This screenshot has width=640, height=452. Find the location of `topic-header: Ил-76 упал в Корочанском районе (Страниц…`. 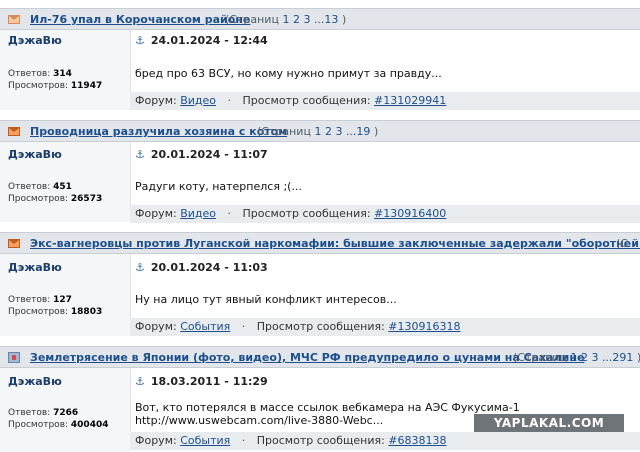

topic-header: Ил-76 упал в Корочанском районе (Страниц… is located at coordinates (320, 19).